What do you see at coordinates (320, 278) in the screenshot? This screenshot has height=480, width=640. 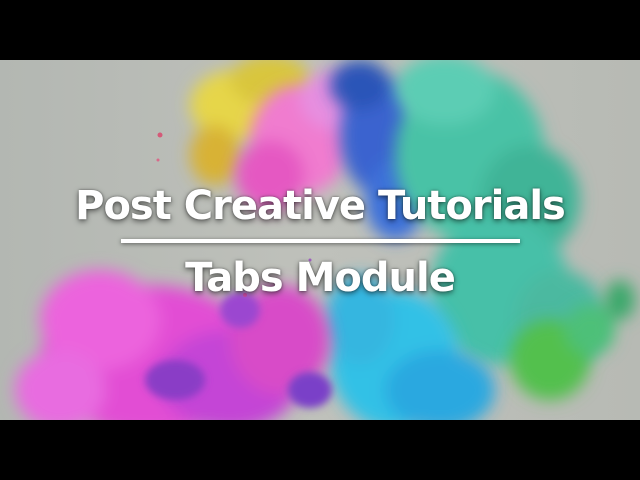 I see `video-subtitle: Tabs Module` at bounding box center [320, 278].